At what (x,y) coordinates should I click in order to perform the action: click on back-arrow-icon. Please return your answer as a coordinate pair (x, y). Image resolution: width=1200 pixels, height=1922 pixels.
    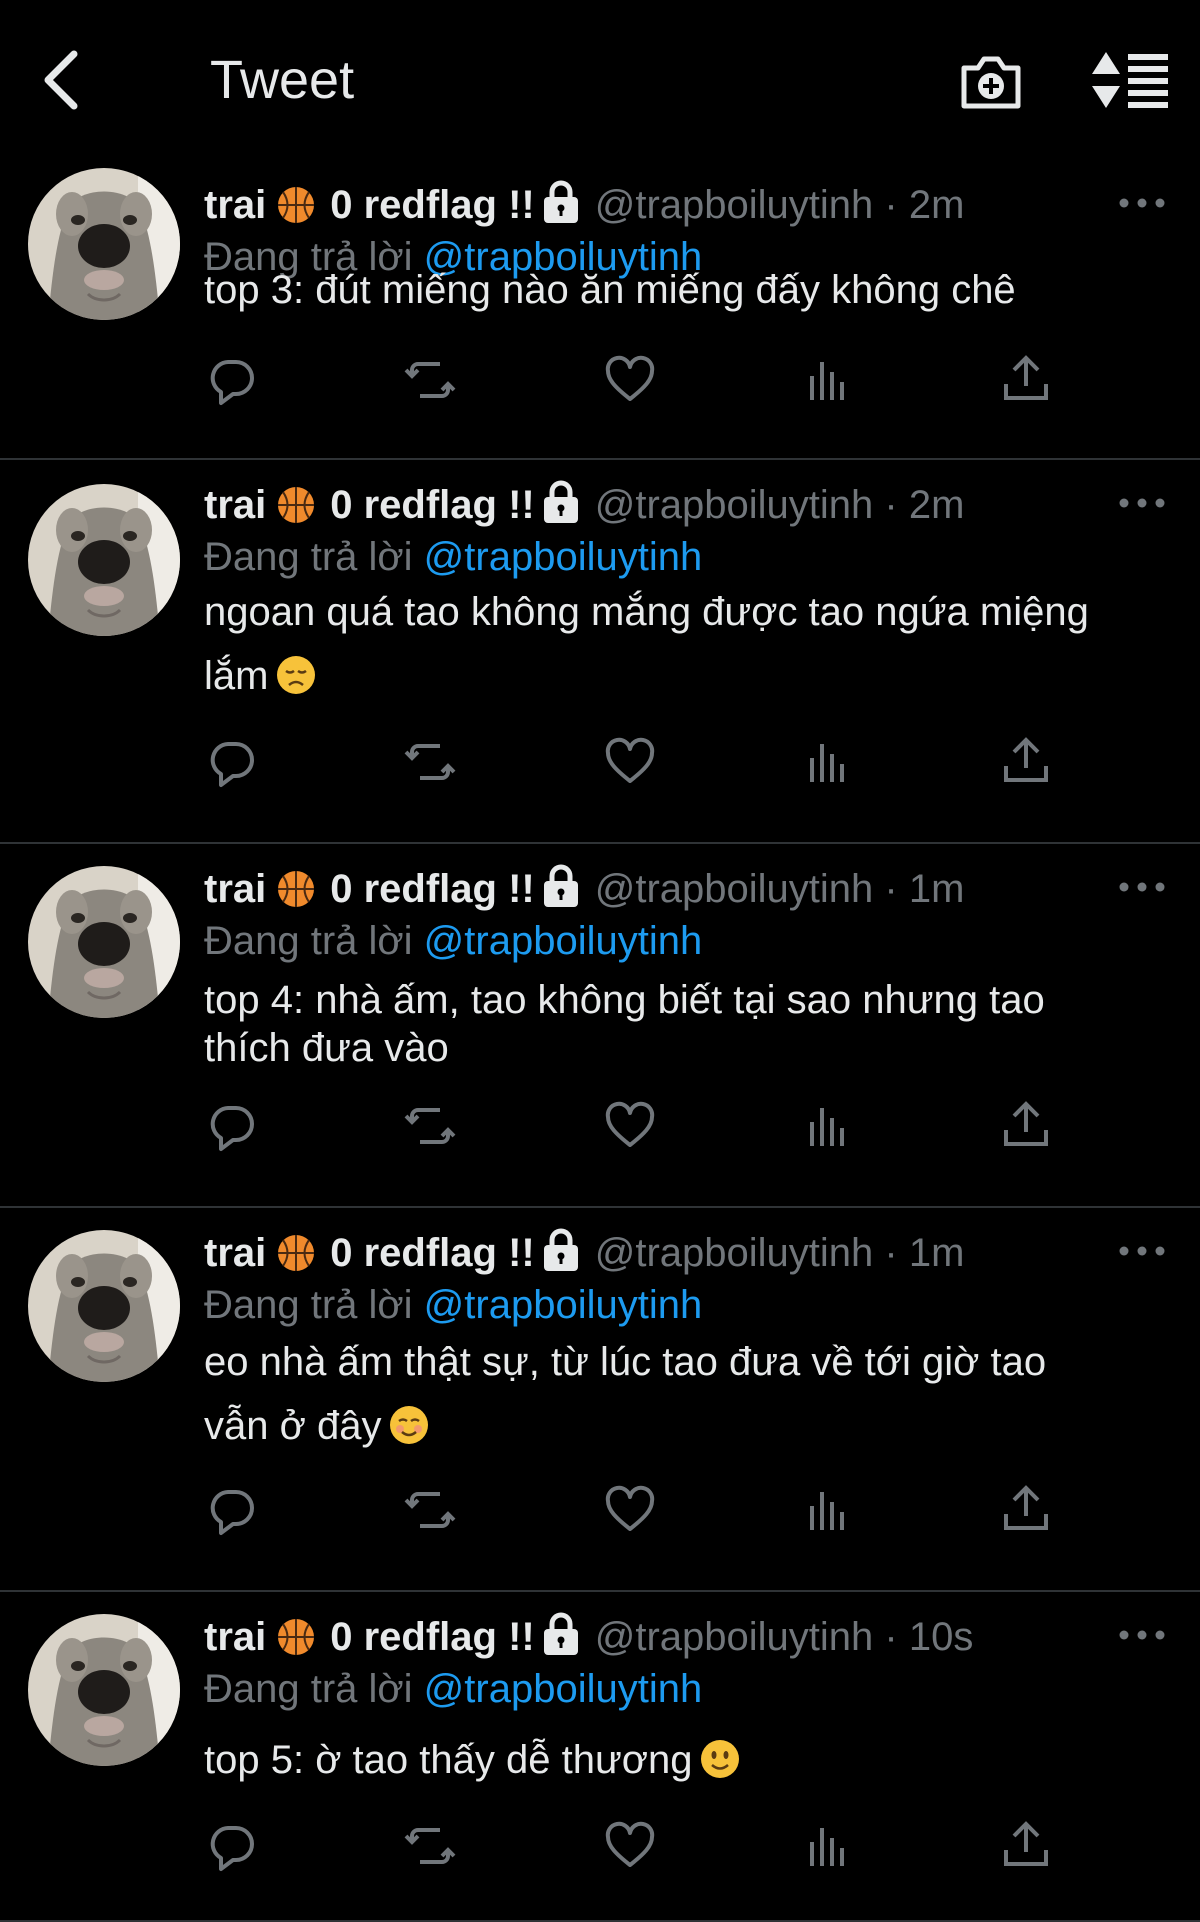
    Looking at the image, I should click on (64, 80).